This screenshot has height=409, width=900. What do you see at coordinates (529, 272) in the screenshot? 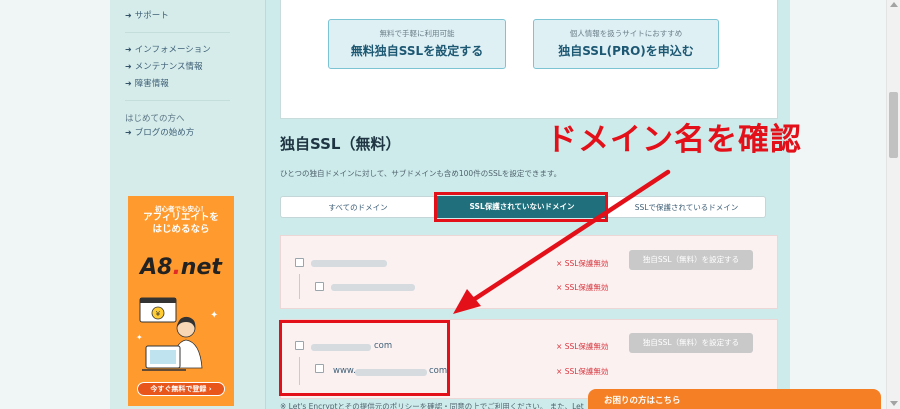
I see `domain-card: × SSL保護無効 × SSL保護無効 独自SSL（無料）を設定する` at bounding box center [529, 272].